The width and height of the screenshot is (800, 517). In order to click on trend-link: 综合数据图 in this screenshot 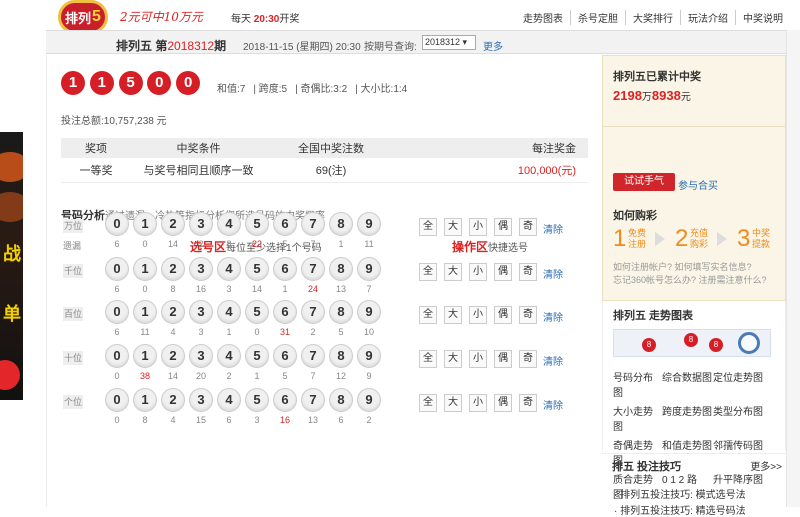, I will do `click(687, 384)`.